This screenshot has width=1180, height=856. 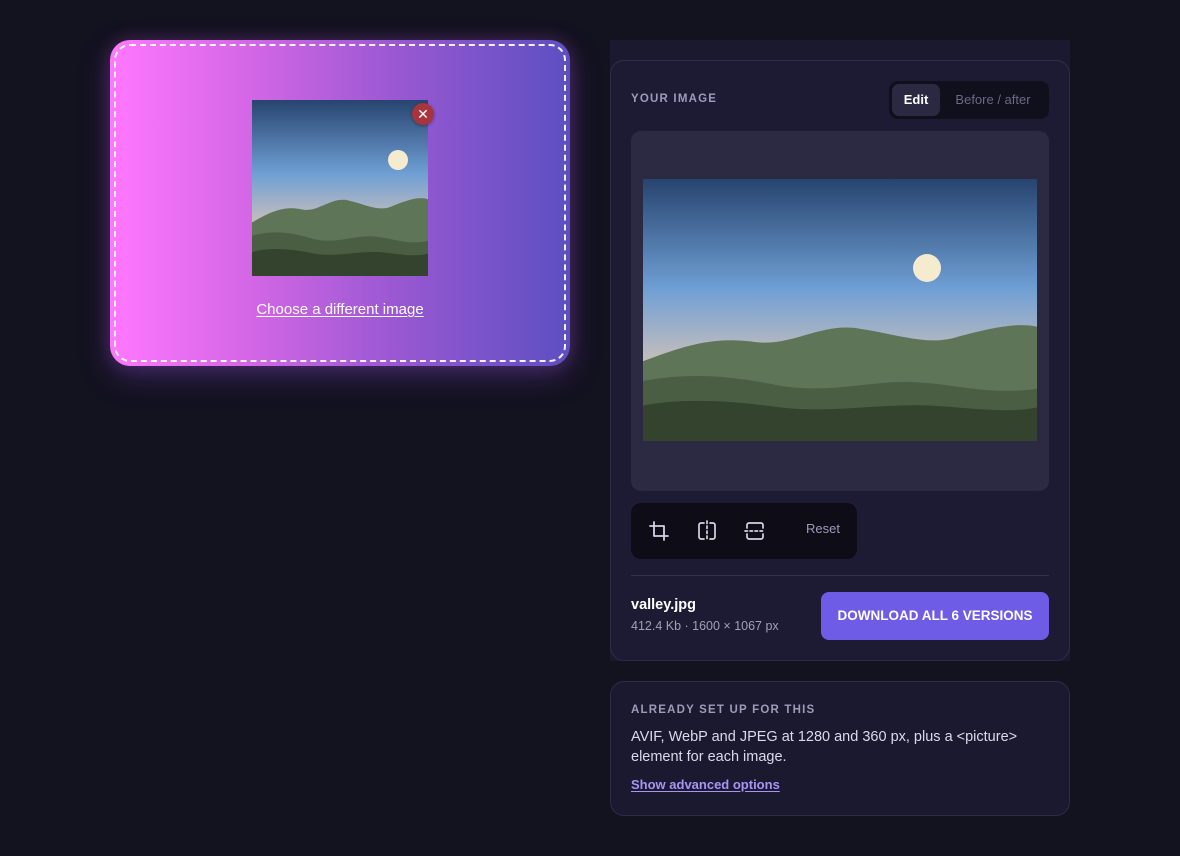 What do you see at coordinates (674, 99) in the screenshot?
I see `panel-title: YOUR IMAGE` at bounding box center [674, 99].